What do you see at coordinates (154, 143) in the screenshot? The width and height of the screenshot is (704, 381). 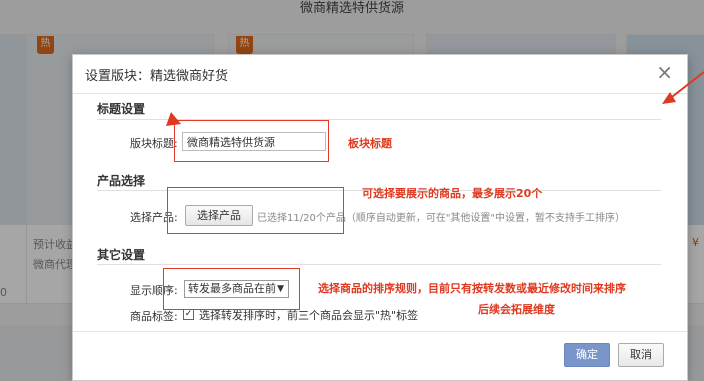 I see `block-title-label: 版块标题:` at bounding box center [154, 143].